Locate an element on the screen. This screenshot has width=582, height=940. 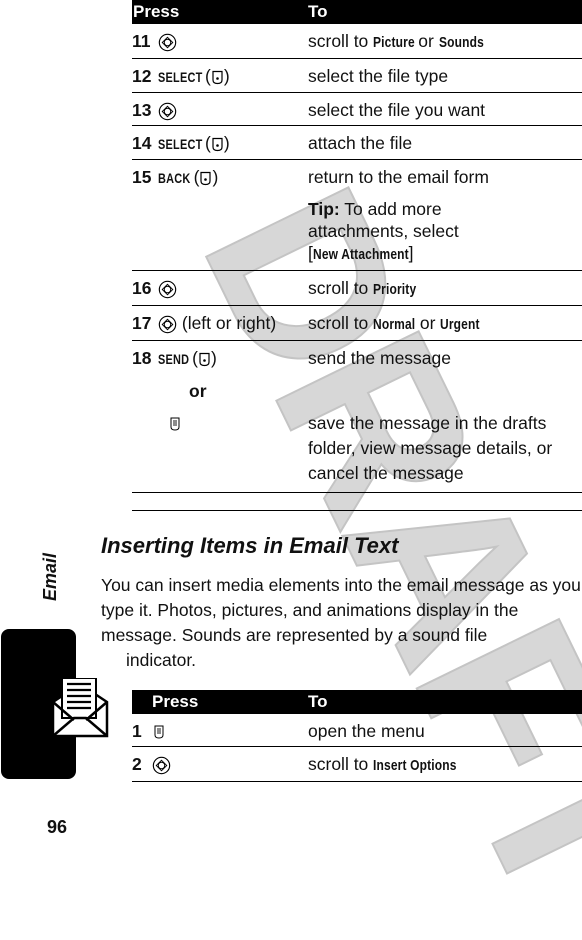
menu-keyword: Priority is located at coordinates (395, 289).